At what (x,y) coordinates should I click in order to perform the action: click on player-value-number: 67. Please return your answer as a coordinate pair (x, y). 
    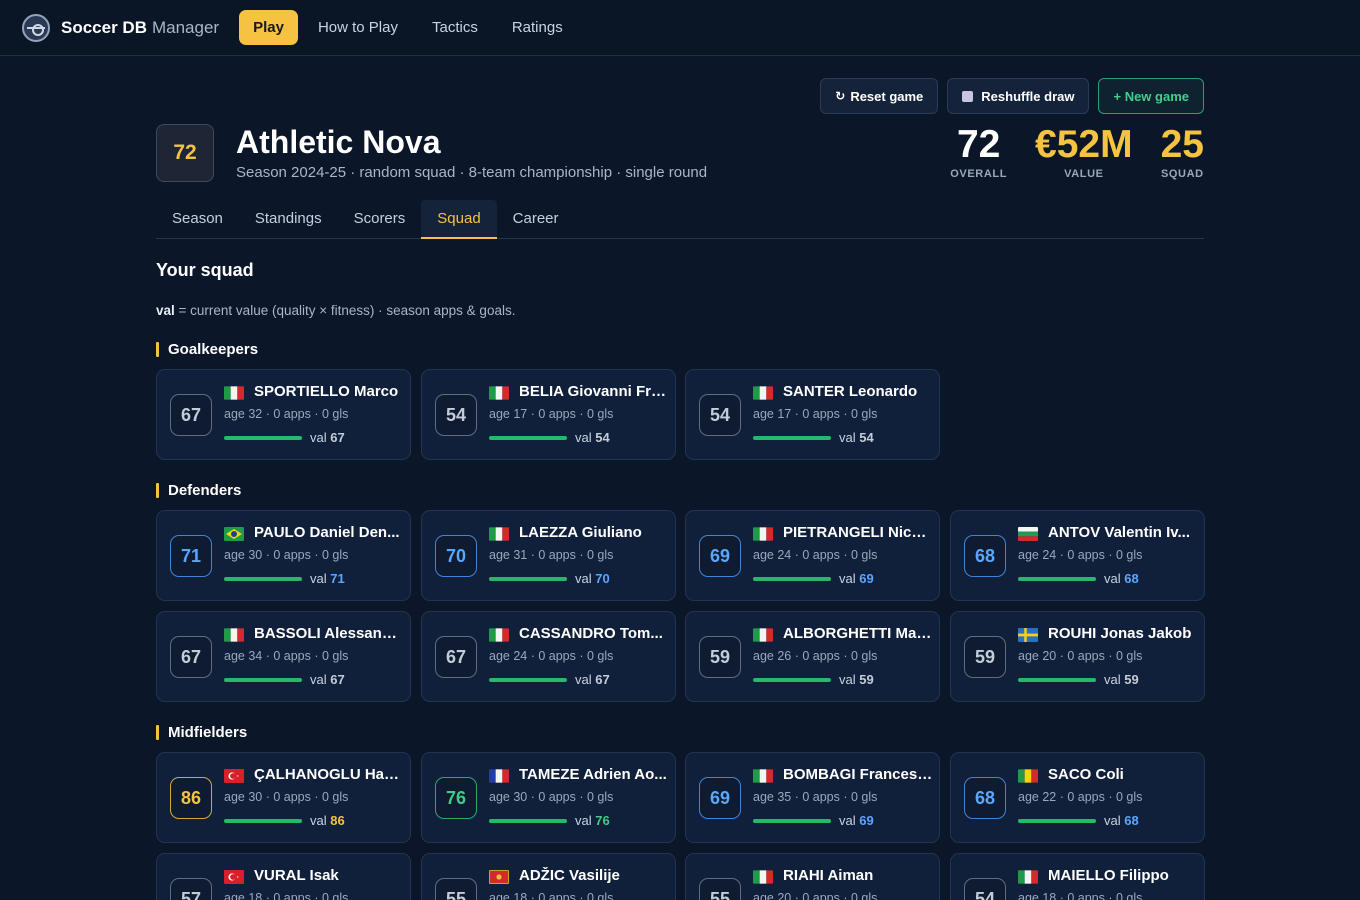
    Looking at the image, I should click on (337, 679).